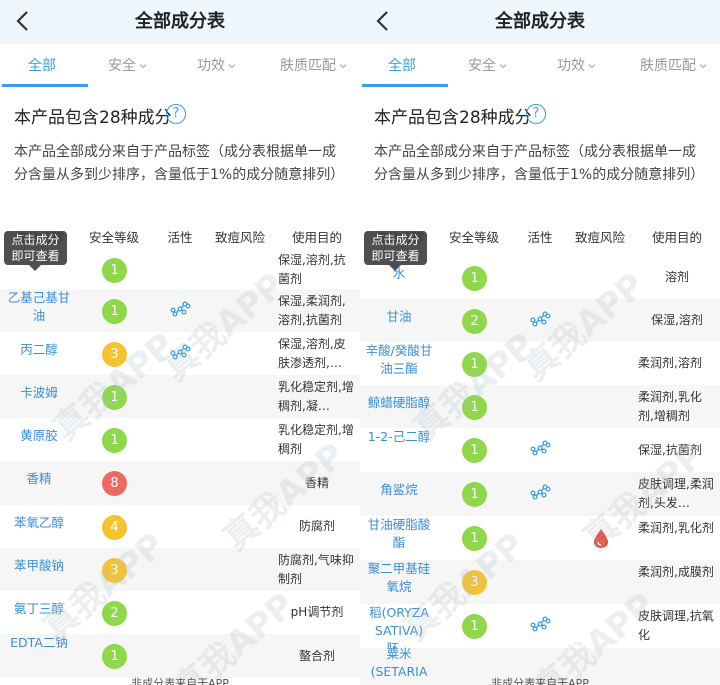  Describe the element at coordinates (399, 490) in the screenshot. I see `ingredient-name: 角鲨烷` at that location.